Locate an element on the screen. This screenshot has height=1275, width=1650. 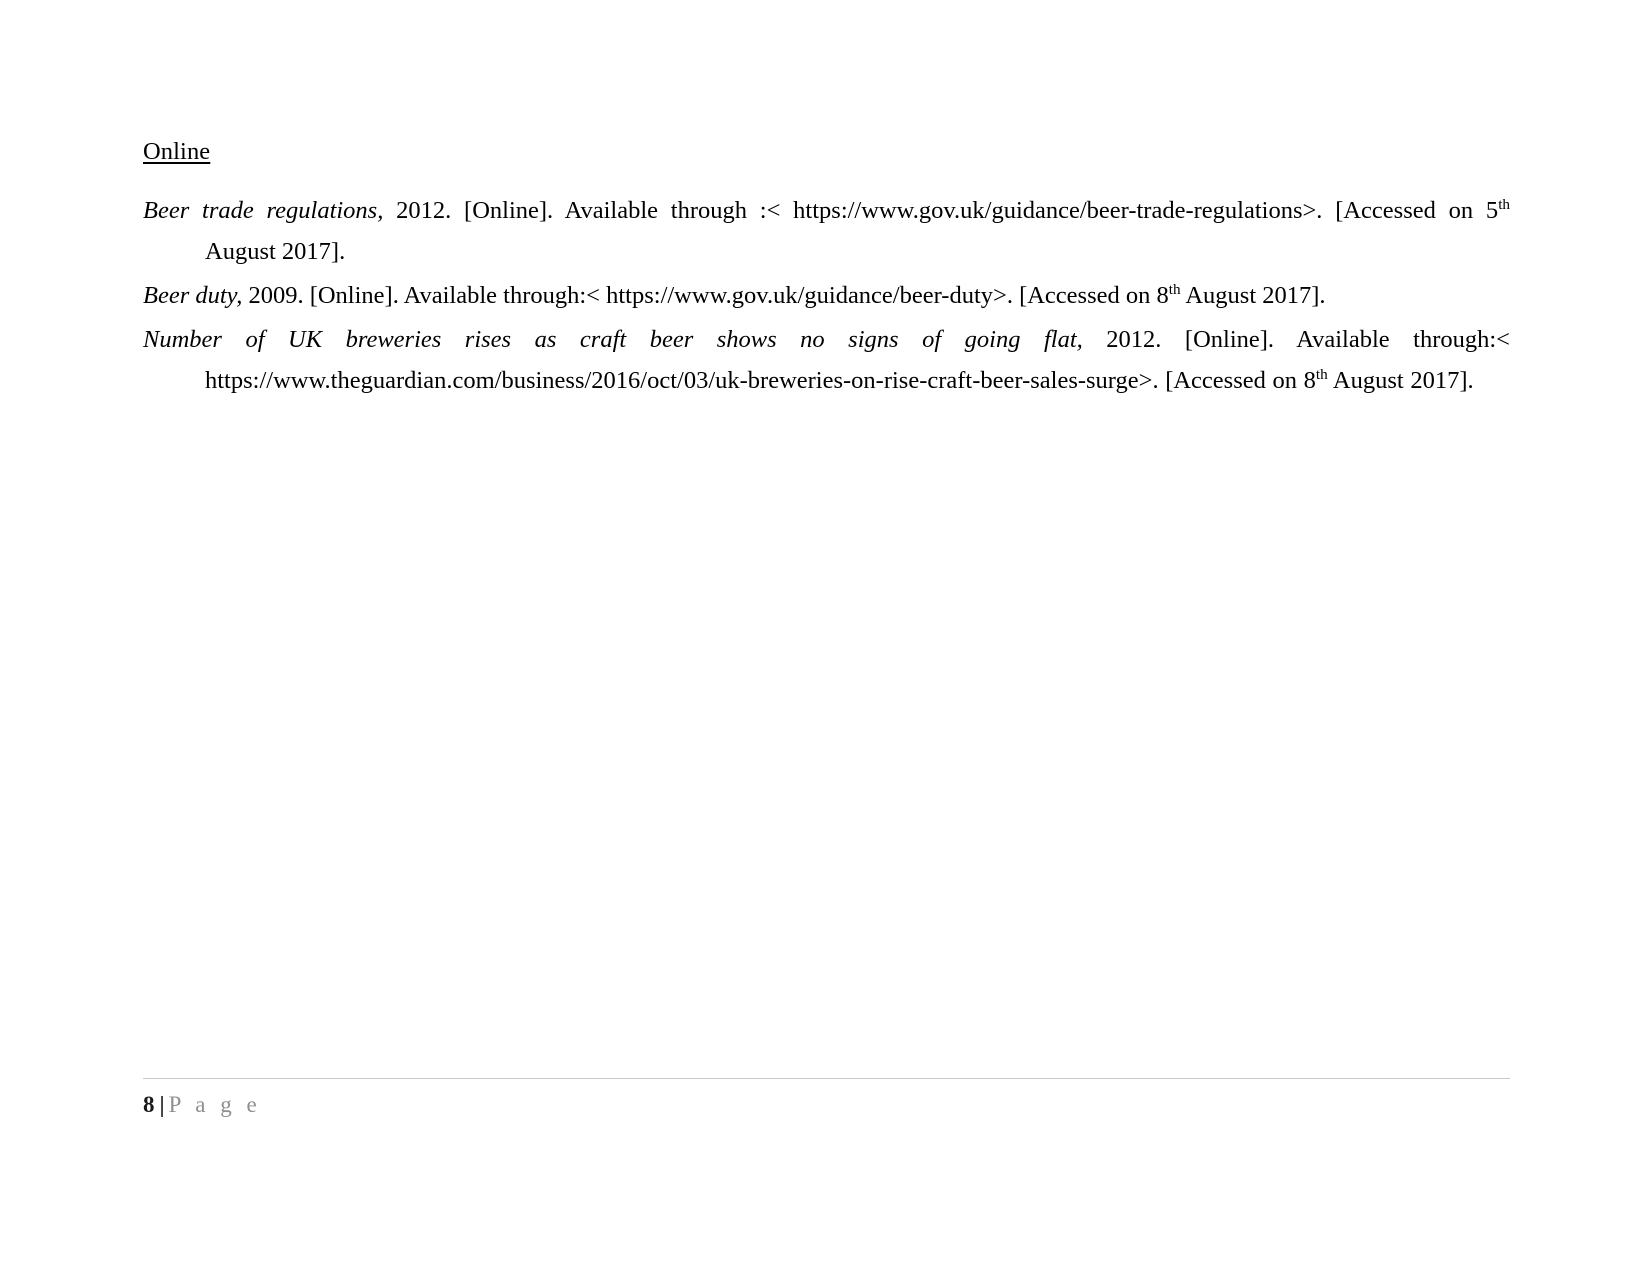
footer-divider is located at coordinates (826, 1078).